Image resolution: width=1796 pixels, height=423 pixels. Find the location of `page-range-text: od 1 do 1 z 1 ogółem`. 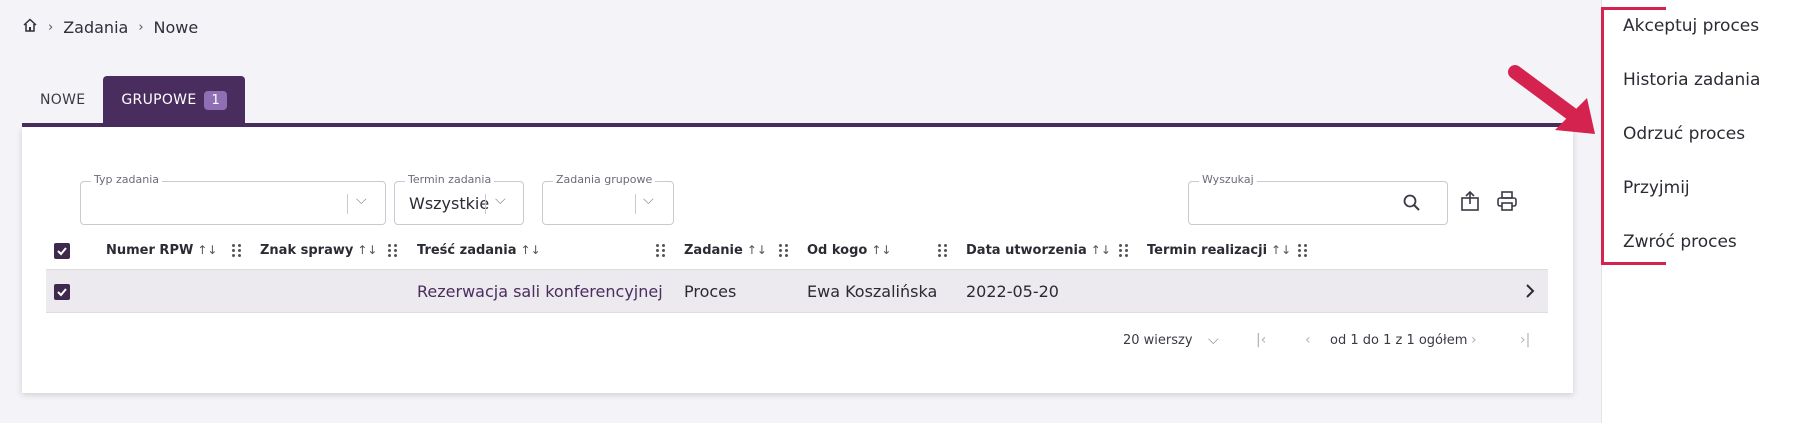

page-range-text: od 1 do 1 z 1 ogółem is located at coordinates (1399, 340).